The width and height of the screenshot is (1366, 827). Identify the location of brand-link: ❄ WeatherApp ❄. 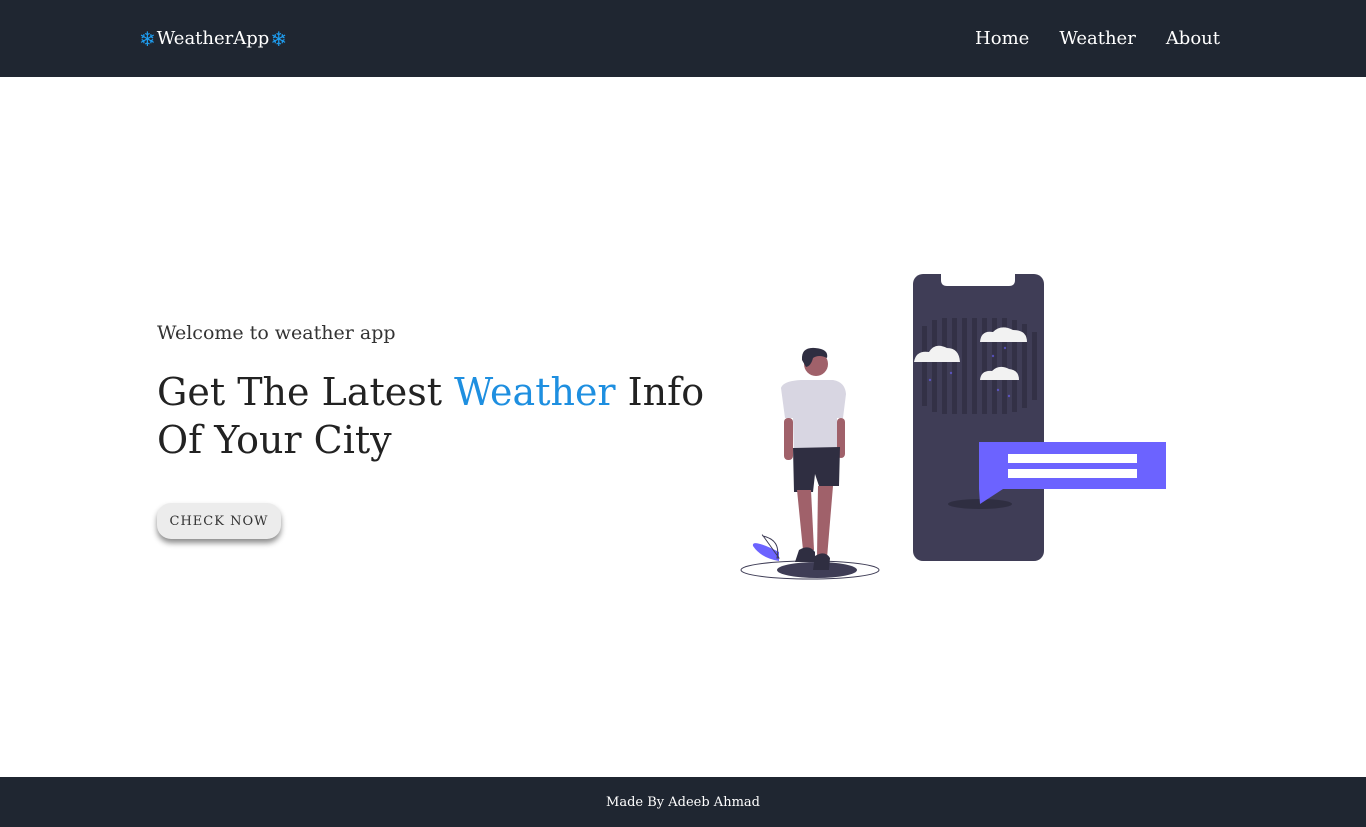
(213, 39).